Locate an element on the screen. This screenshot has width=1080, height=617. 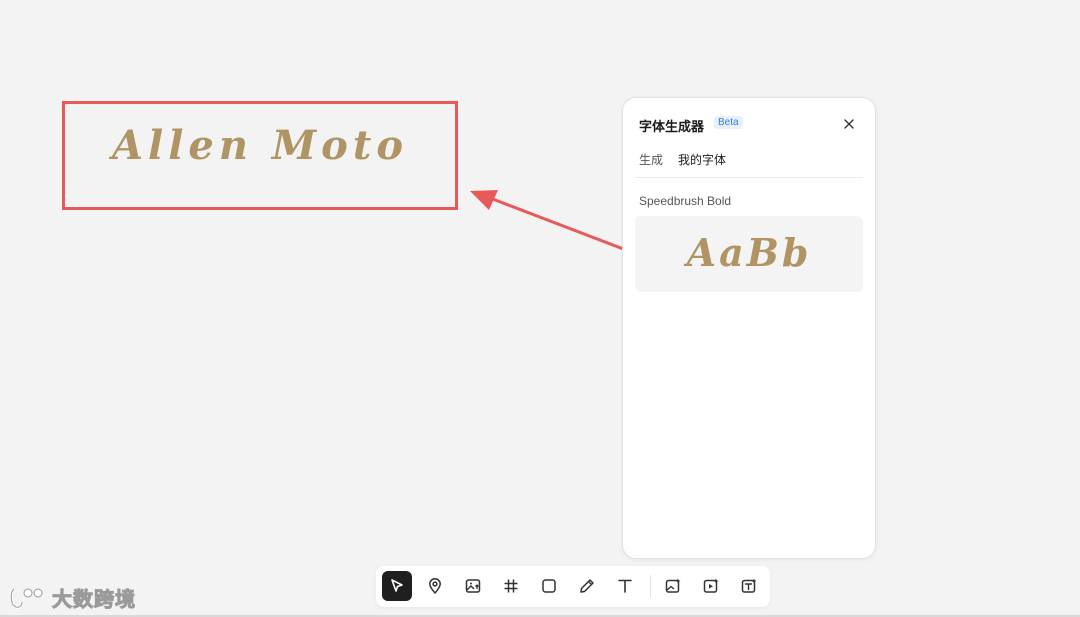
pencil-icon is located at coordinates (587, 586).